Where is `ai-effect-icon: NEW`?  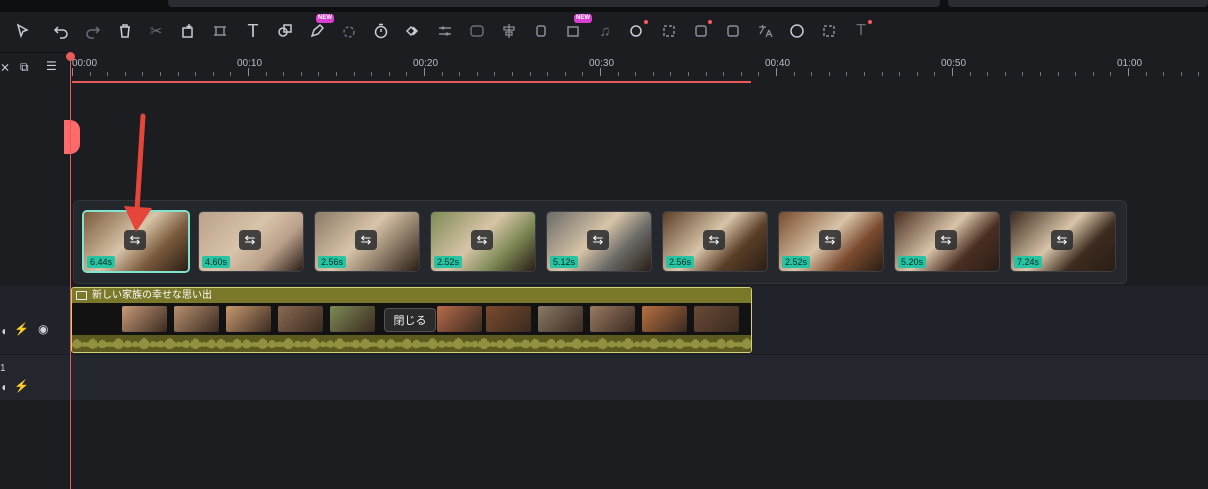
ai-effect-icon: NEW is located at coordinates (576, 29).